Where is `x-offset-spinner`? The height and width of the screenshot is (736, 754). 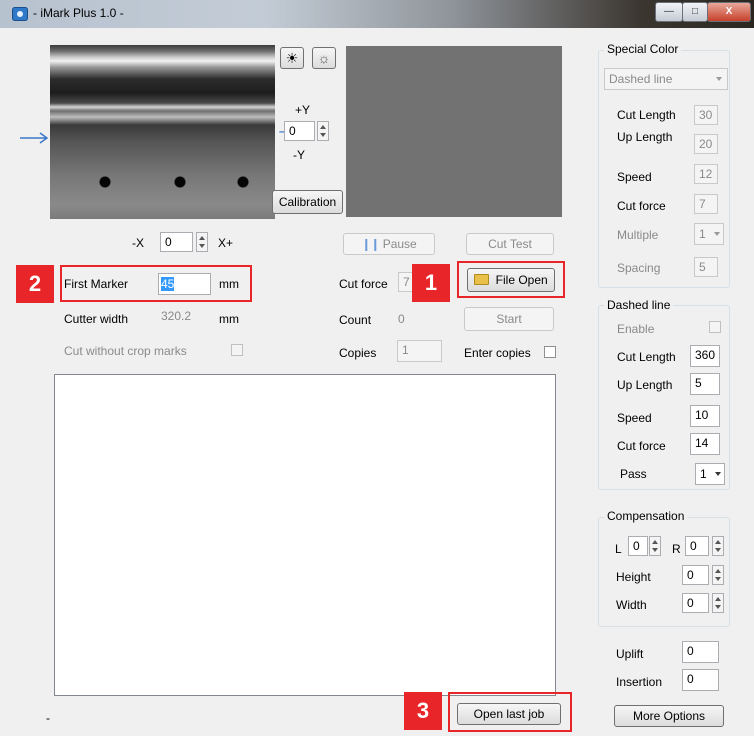
x-offset-spinner is located at coordinates (202, 242).